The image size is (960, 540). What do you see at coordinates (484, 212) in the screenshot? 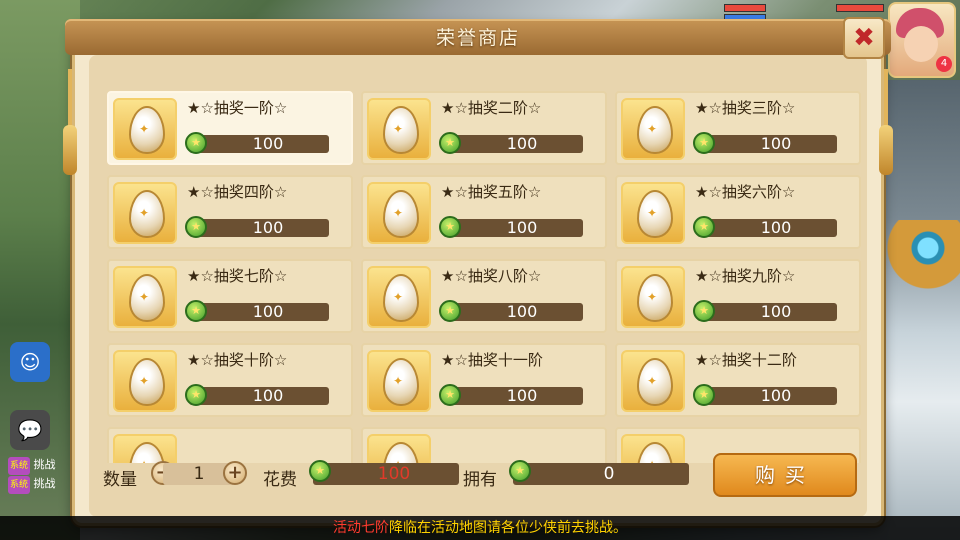
I see `shop-item: ★☆抽奖五阶☆ ★ 100` at bounding box center [484, 212].